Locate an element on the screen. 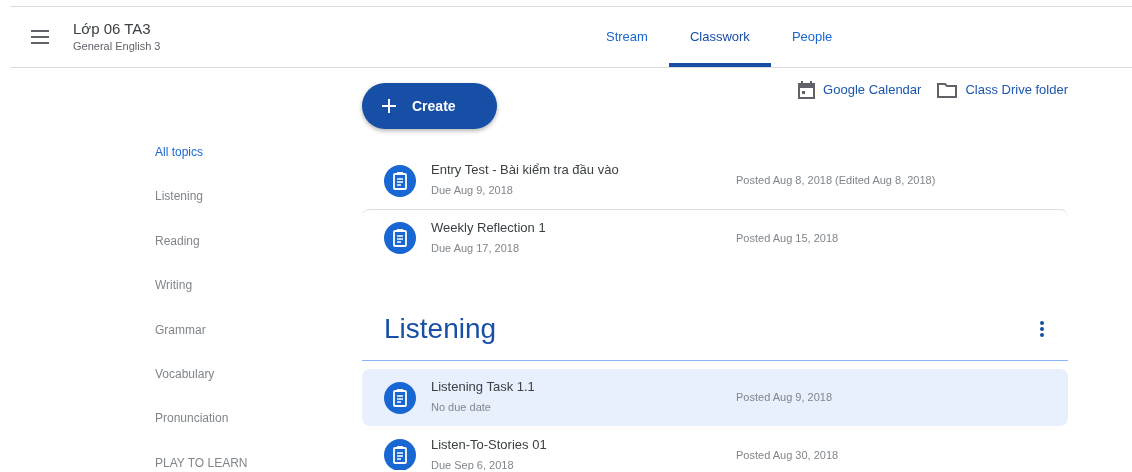  tab: Classwork is located at coordinates (719, 37).